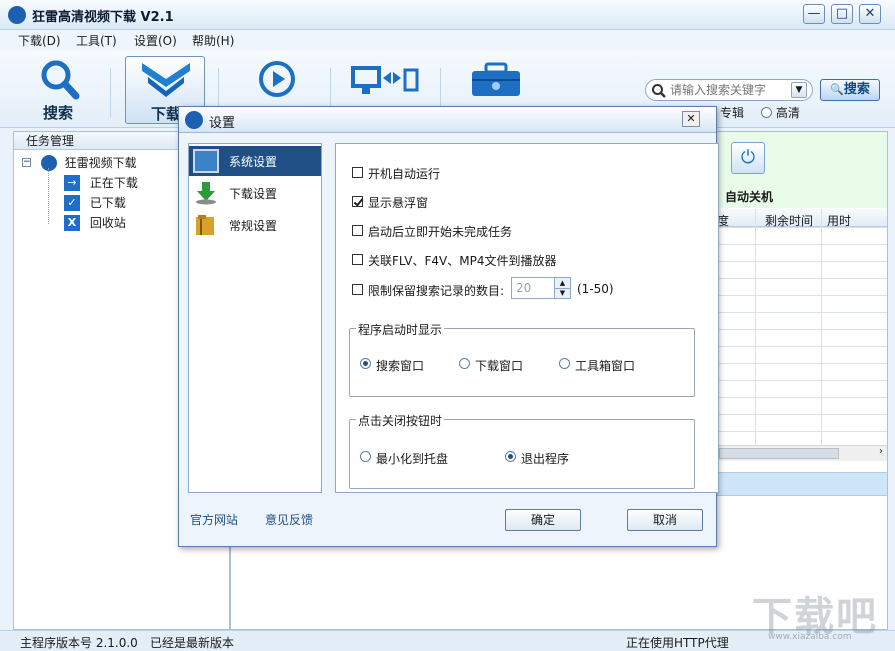 The width and height of the screenshot is (895, 651). I want to click on feedback-link: 意见反馈, so click(289, 519).